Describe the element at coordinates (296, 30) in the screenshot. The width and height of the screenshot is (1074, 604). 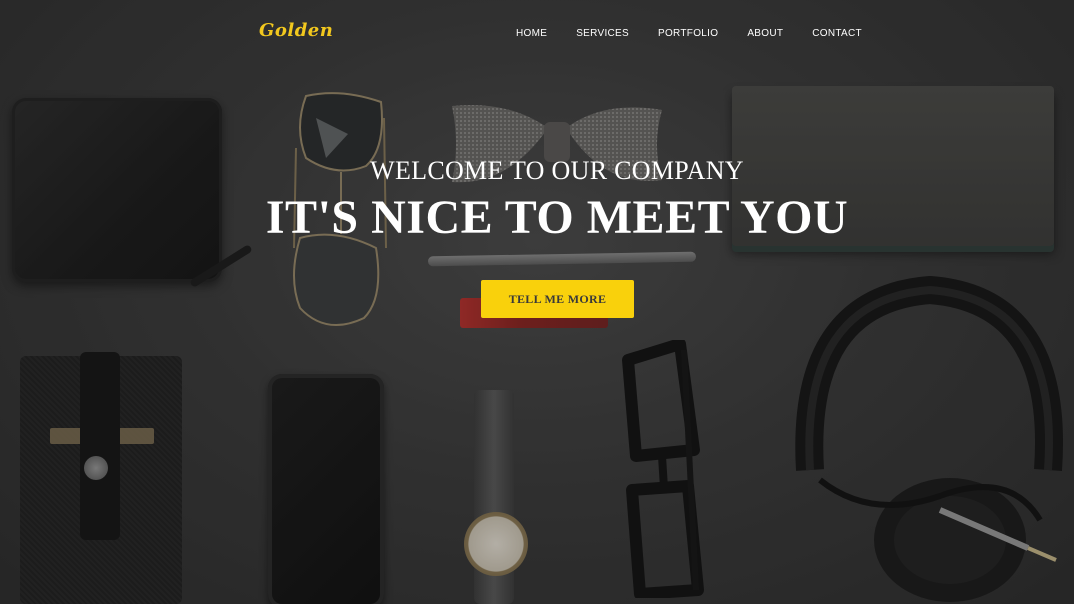
I see `brand-logo: Golden` at that location.